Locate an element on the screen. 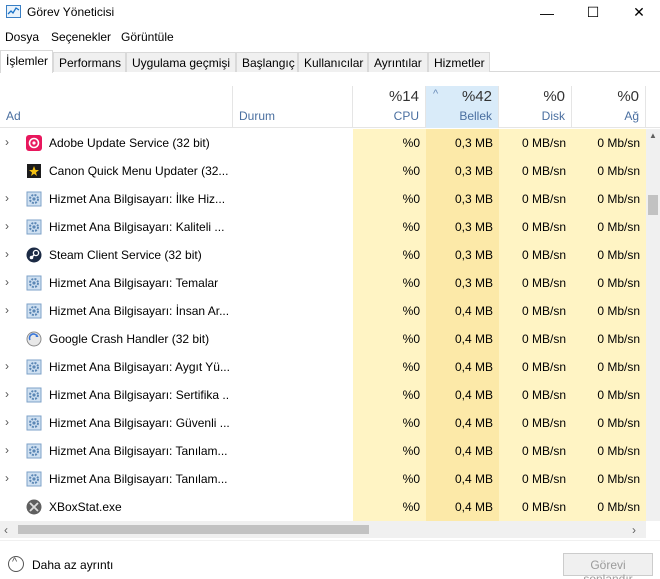 The height and width of the screenshot is (579, 660). header-disk-percent: %0 is located at coordinates (554, 96).